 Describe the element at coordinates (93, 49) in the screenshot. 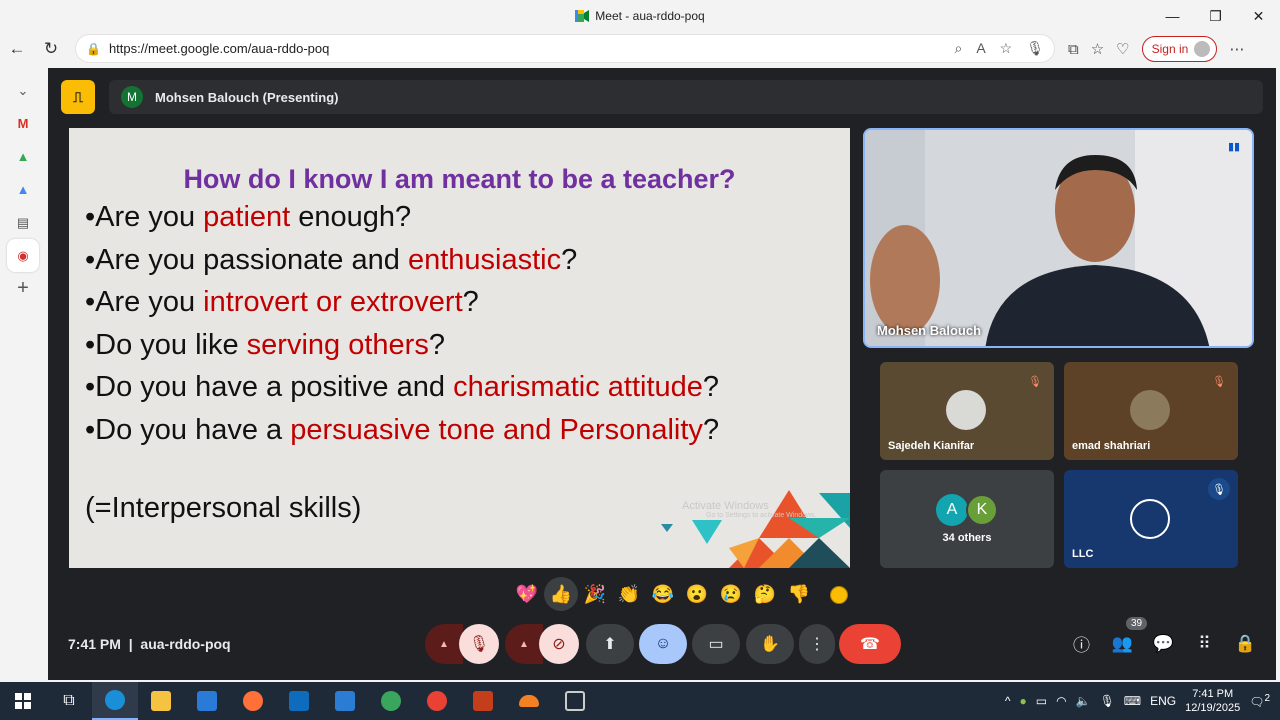

I see `site-info-icon: 🔒` at that location.